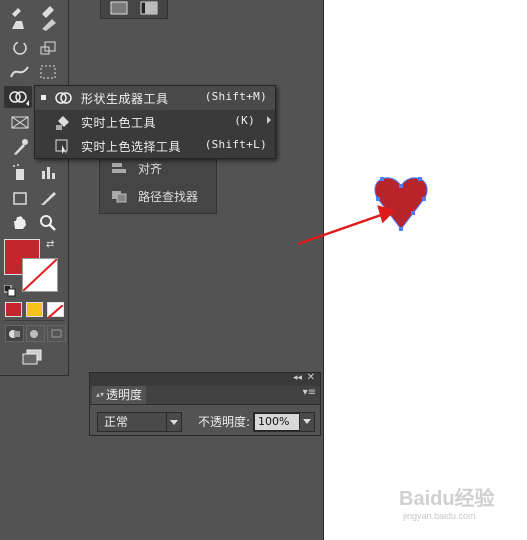 Image resolution: width=527 pixels, height=540 pixels. I want to click on watermark-url: jingyan.baidu.com, so click(439, 516).